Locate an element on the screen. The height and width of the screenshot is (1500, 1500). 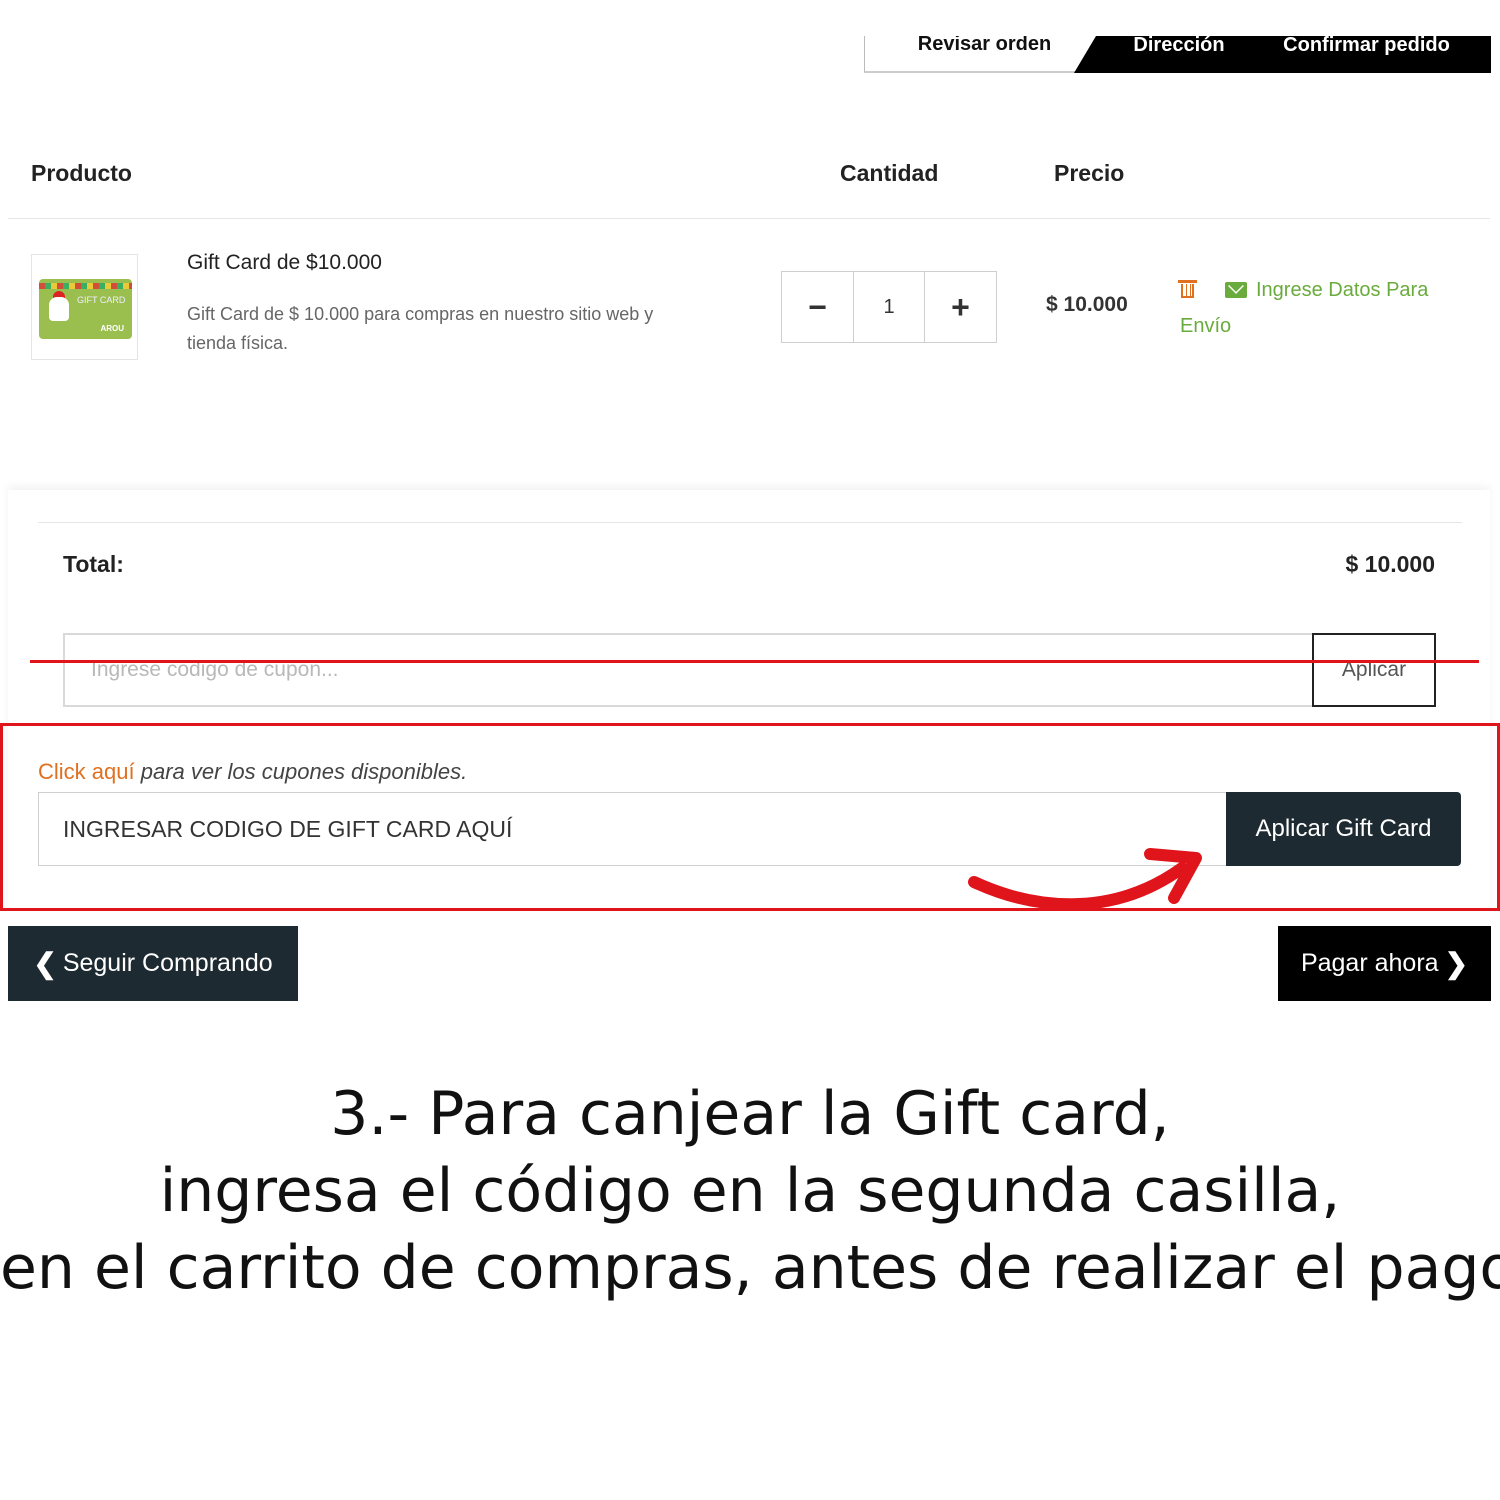
increase-quantity-button: + is located at coordinates (960, 307).